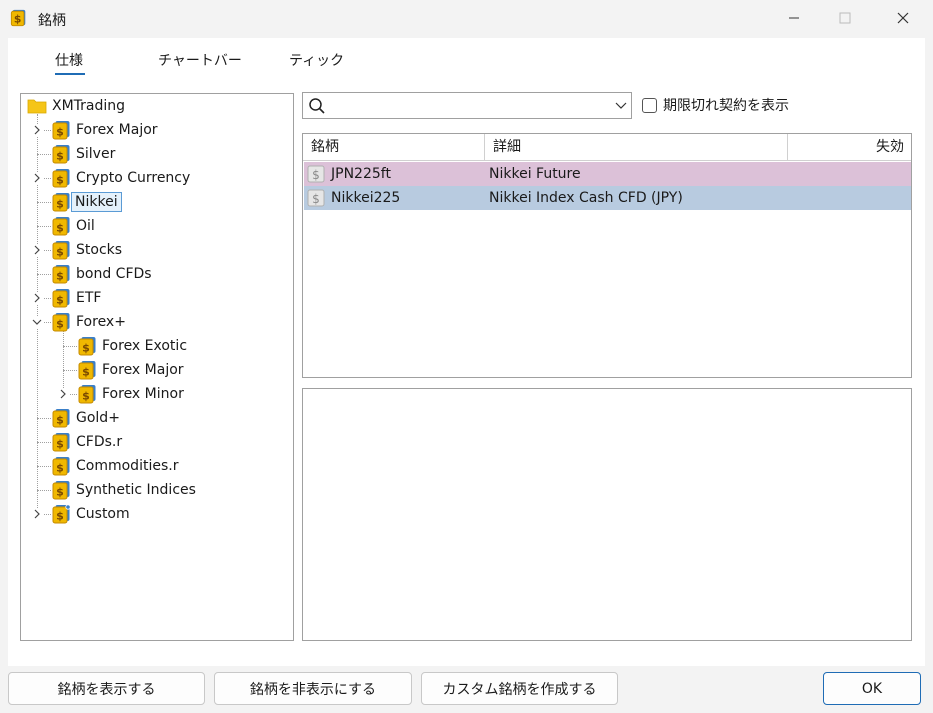 The height and width of the screenshot is (713, 933). I want to click on tree-item-label: Crypto Currency, so click(133, 178).